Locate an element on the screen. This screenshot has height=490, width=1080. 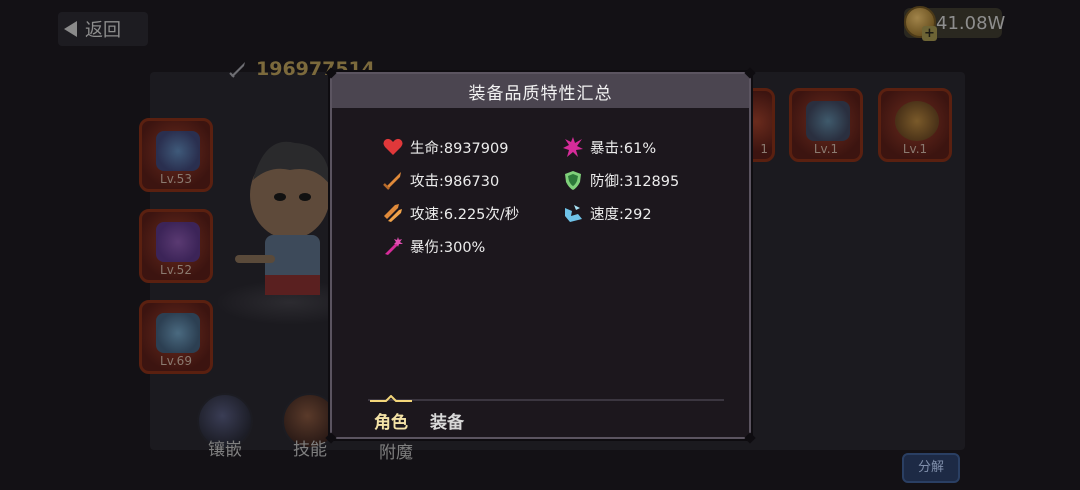
stat-attack-label: 攻击:986730 is located at coordinates (455, 181).